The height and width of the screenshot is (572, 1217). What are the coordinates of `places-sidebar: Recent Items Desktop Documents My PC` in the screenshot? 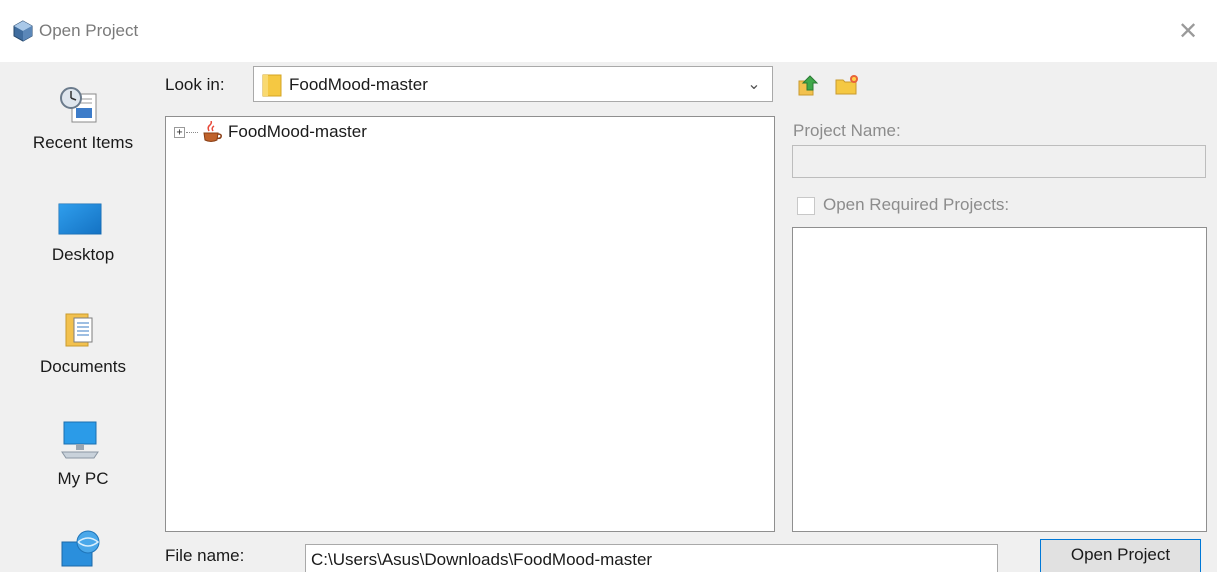 It's located at (75, 317).